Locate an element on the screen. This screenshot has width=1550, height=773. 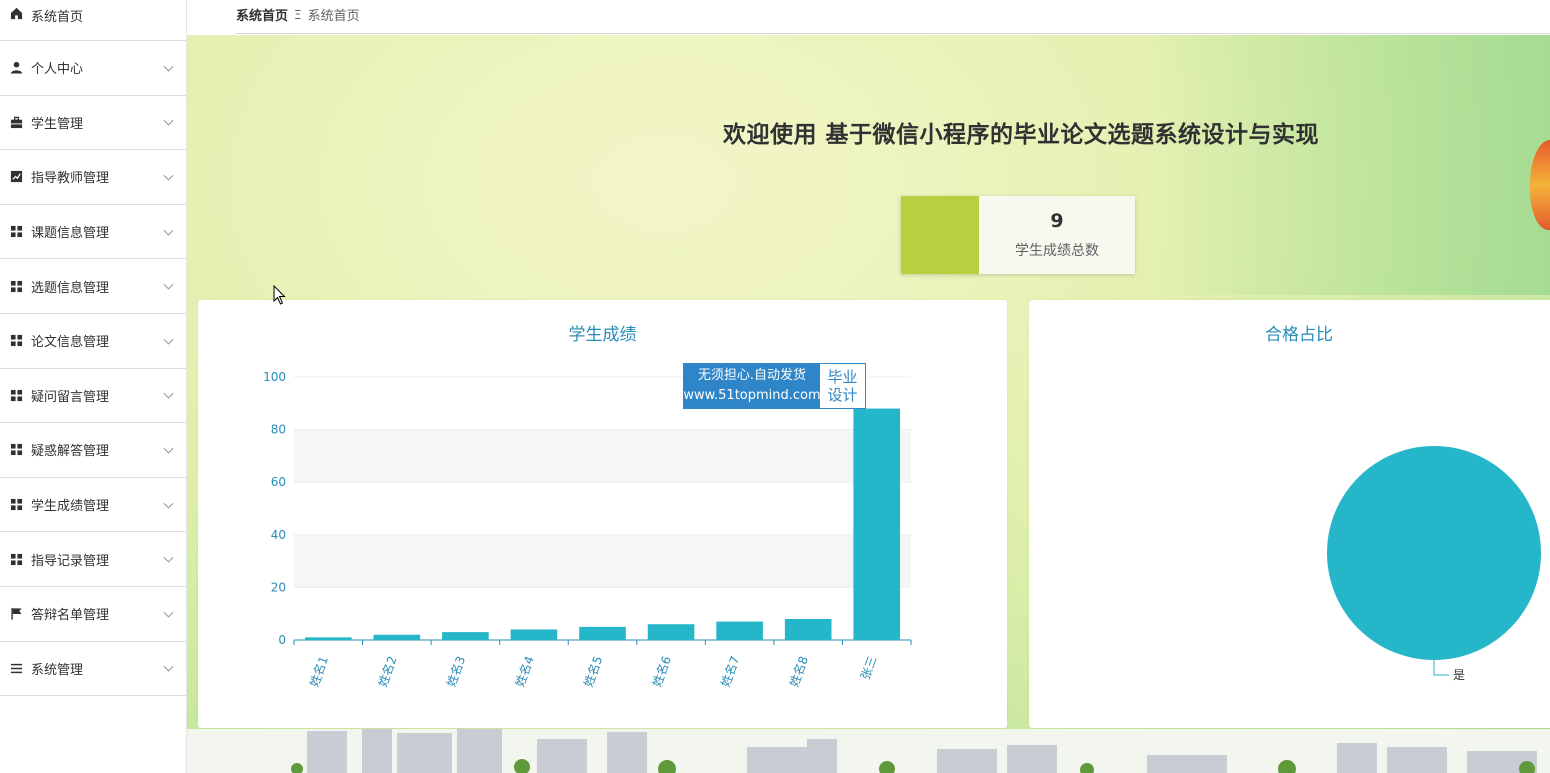
flag-icon is located at coordinates (16, 614).